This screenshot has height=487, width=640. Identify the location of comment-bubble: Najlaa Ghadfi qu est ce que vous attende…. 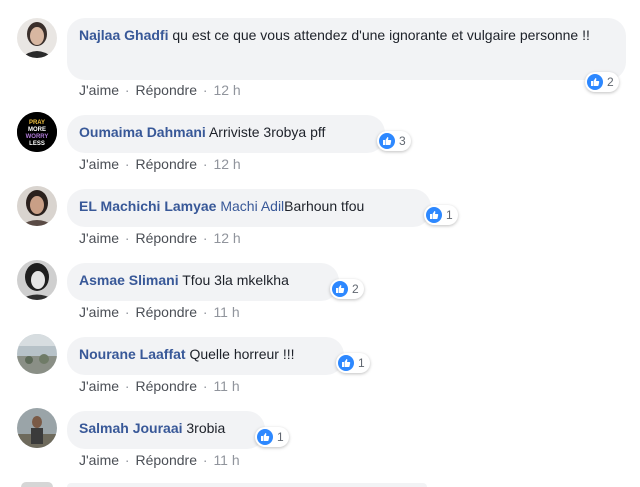
(346, 49).